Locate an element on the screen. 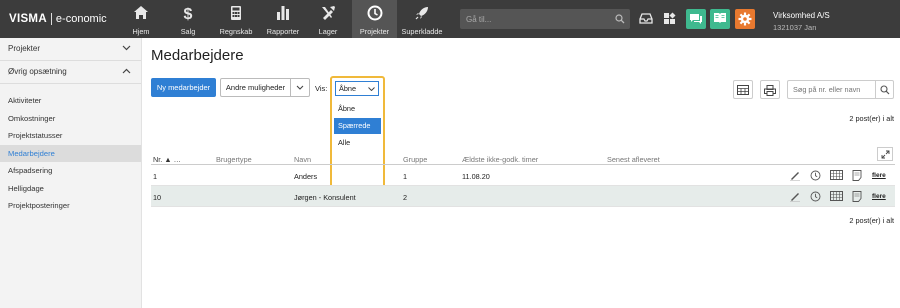 This screenshot has height=308, width=900. nav-salg-label: Salg is located at coordinates (188, 31).